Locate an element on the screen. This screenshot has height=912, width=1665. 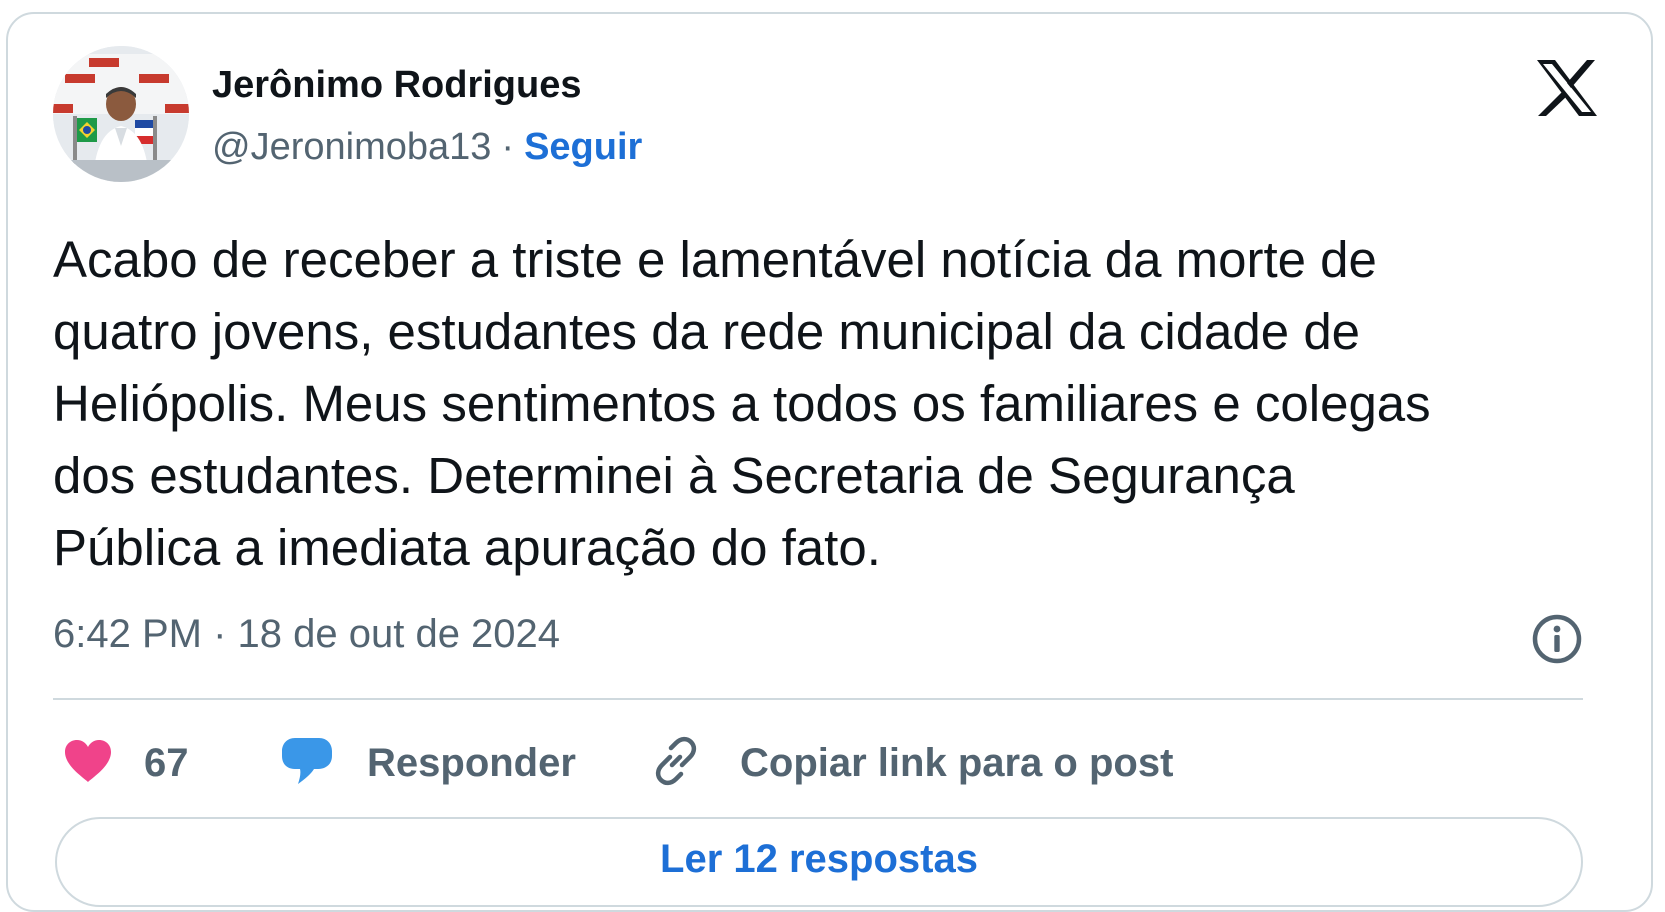
heart-icon is located at coordinates (88, 763).